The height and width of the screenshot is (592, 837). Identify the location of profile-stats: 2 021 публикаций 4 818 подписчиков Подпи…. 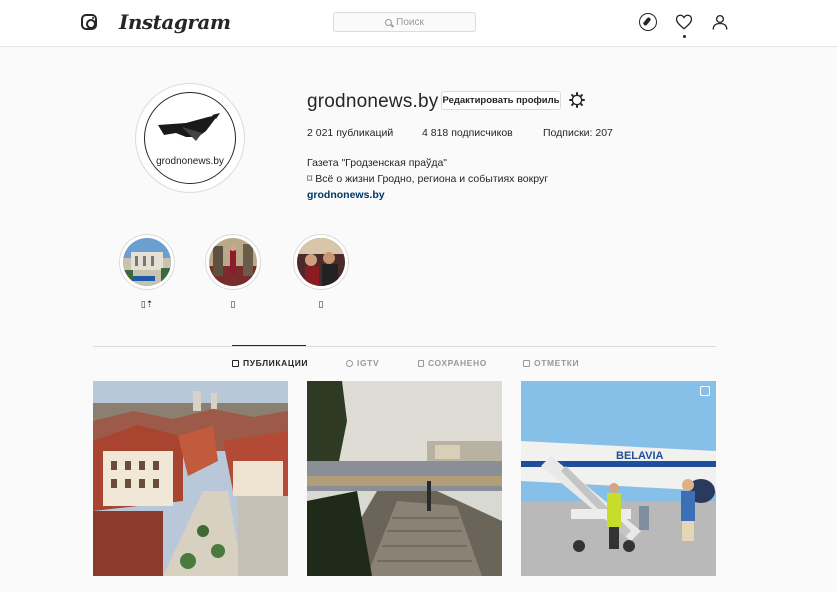
(472, 134).